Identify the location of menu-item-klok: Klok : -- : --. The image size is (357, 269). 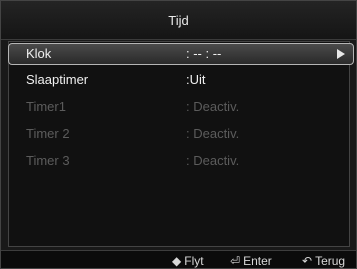
(181, 54).